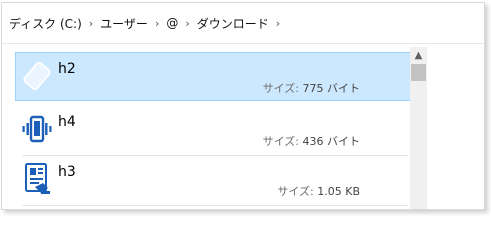 The height and width of the screenshot is (240, 491). Describe the element at coordinates (418, 128) in the screenshot. I see `vertical-scrollbar: ▲` at that location.